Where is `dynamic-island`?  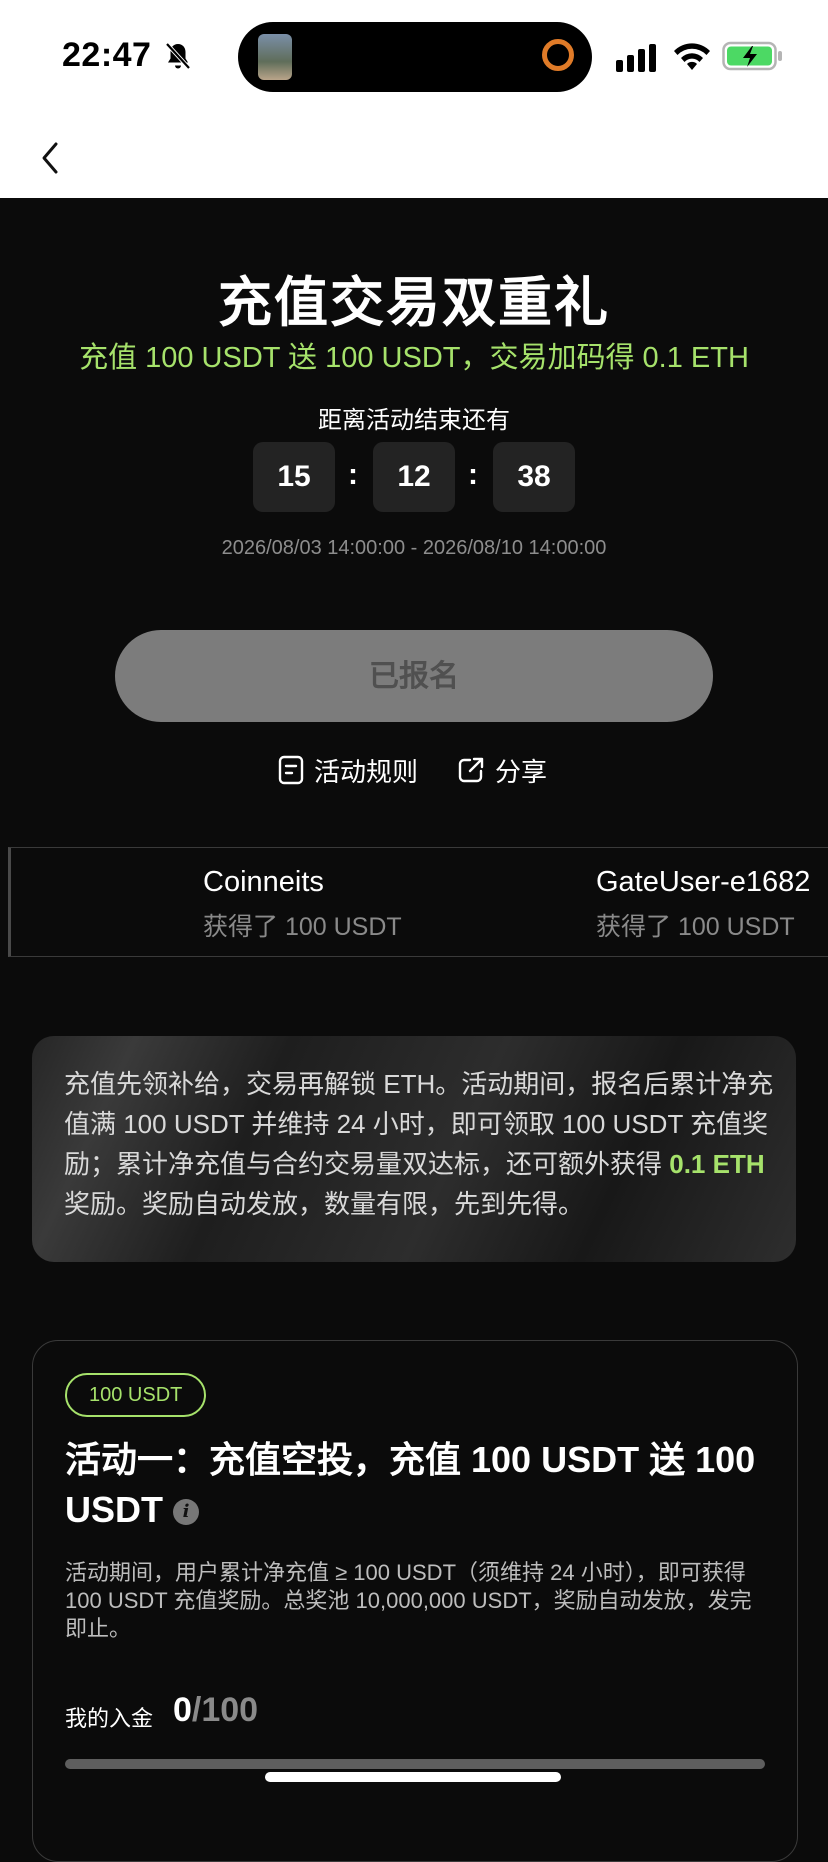
dynamic-island is located at coordinates (415, 57).